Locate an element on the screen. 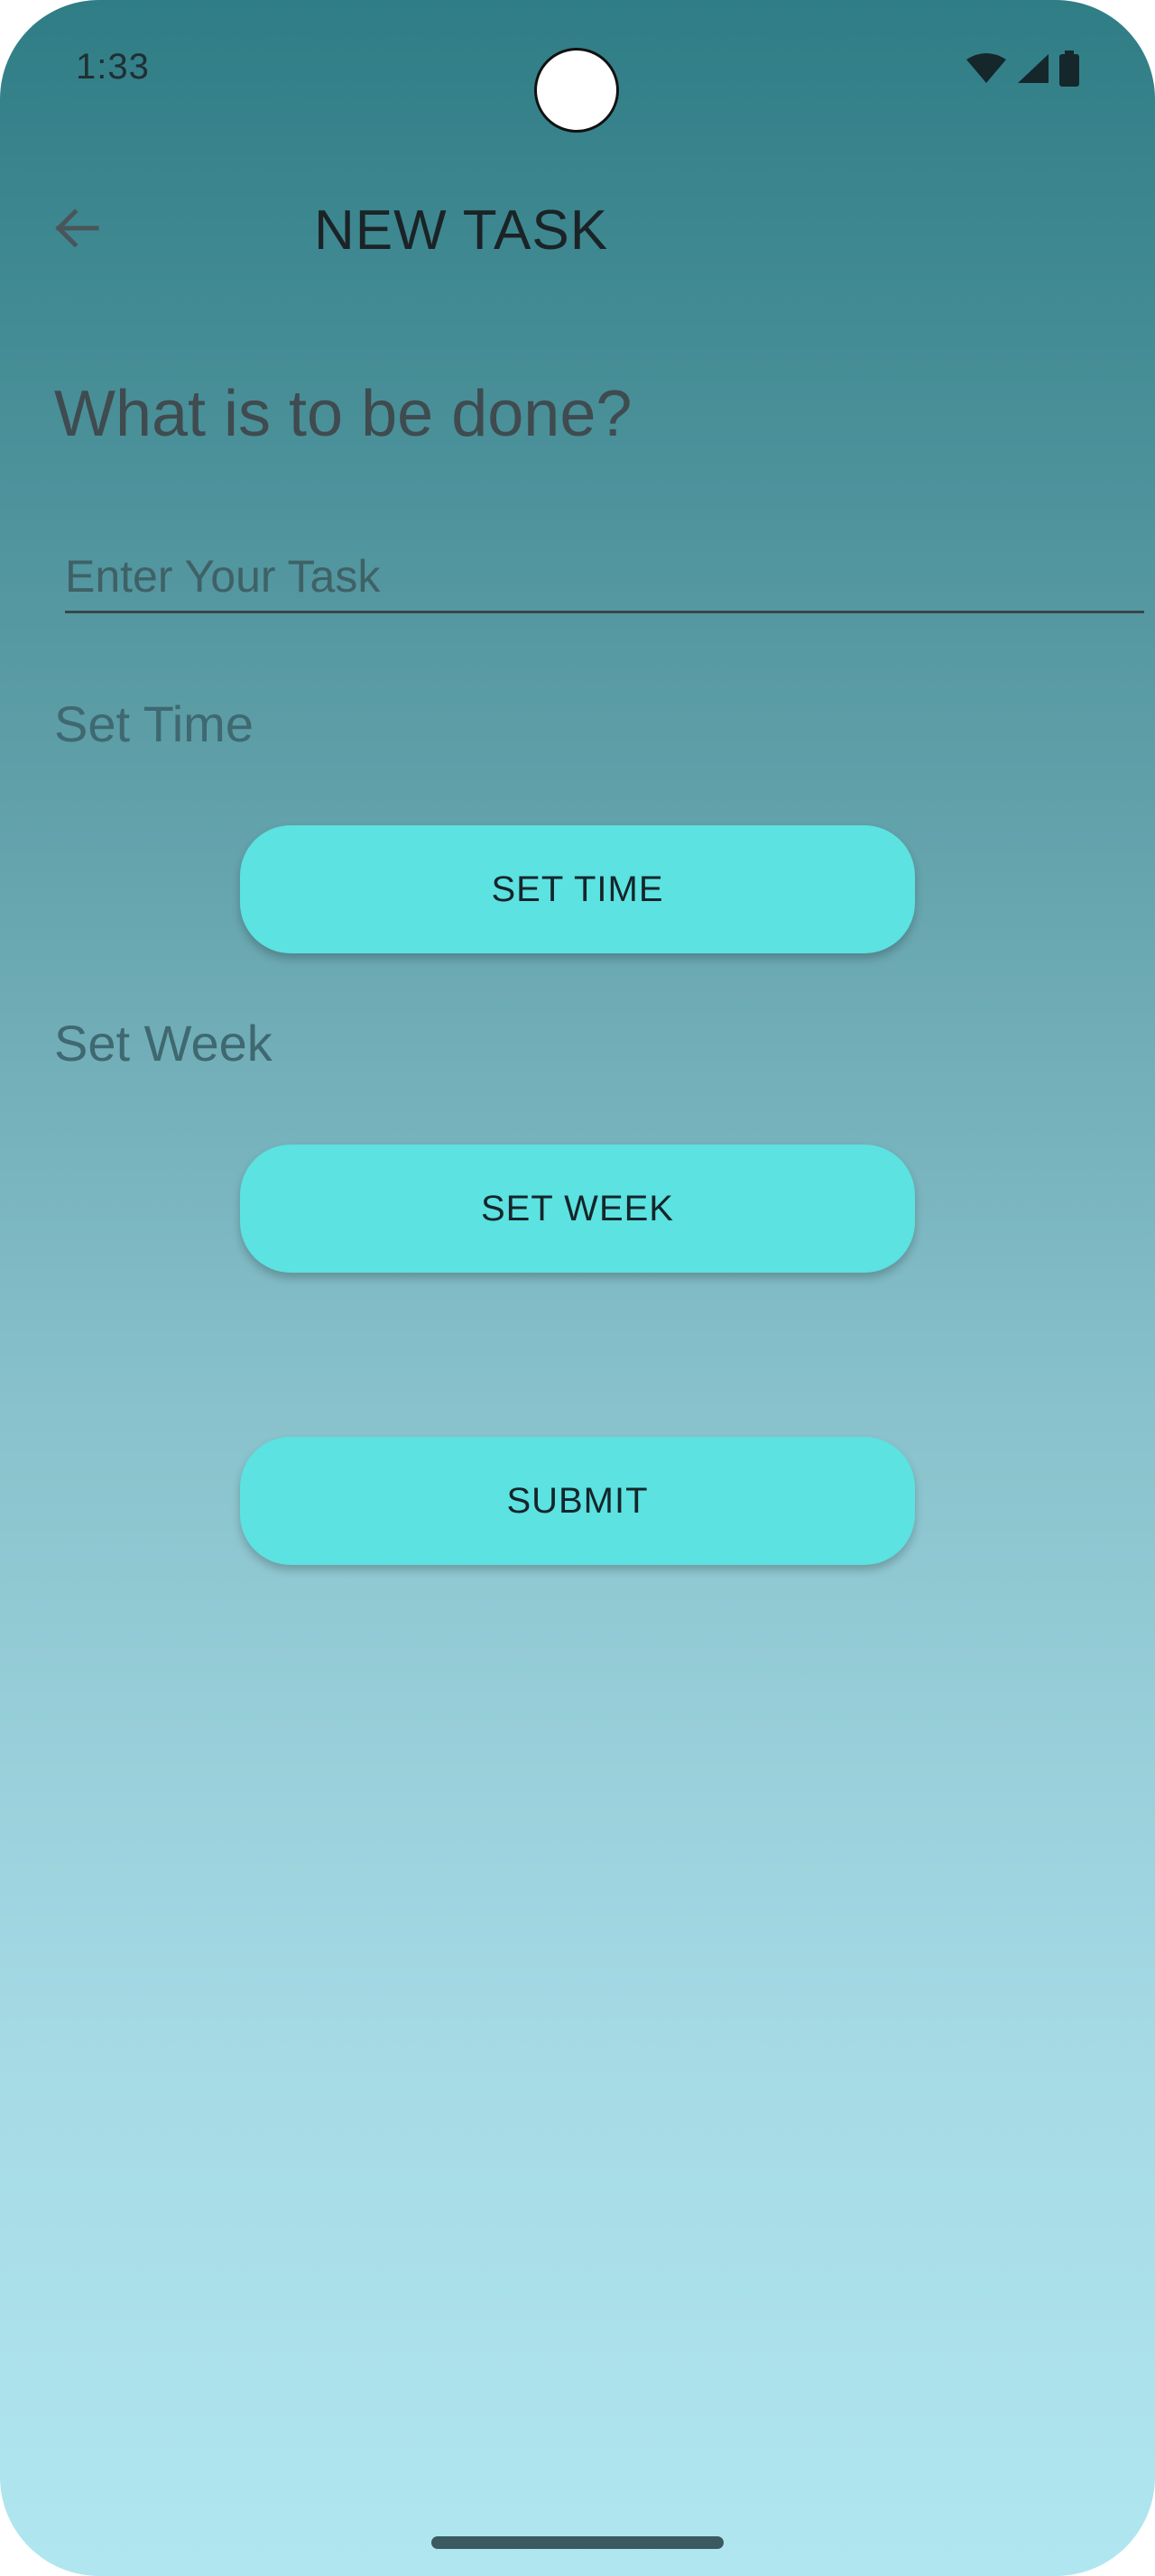 This screenshot has height=2576, width=1155. camera-cutout is located at coordinates (576, 91).